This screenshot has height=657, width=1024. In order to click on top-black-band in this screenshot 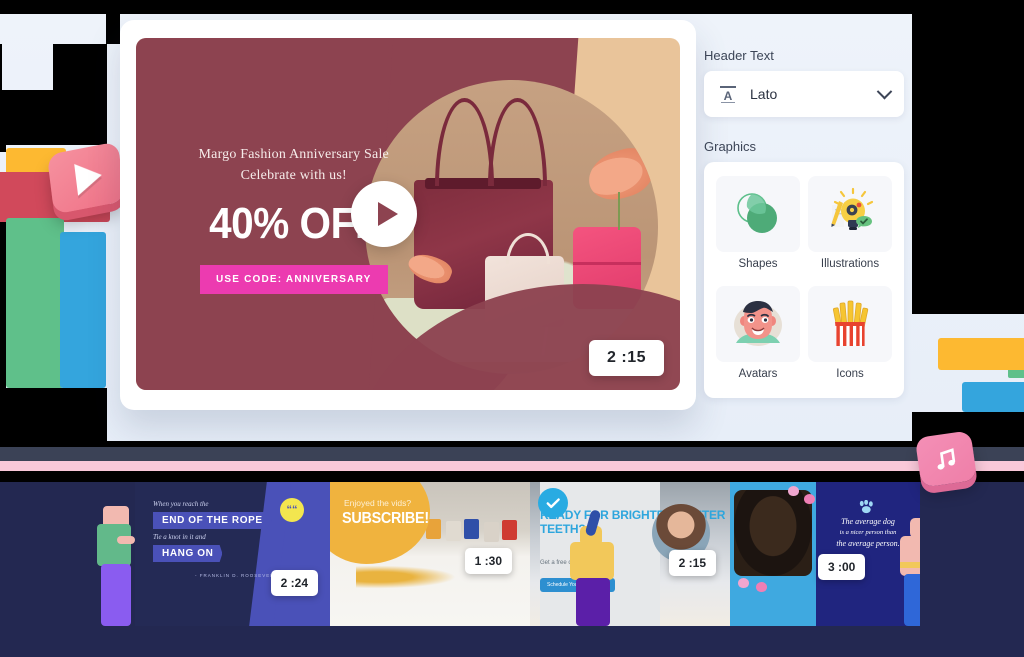, I will do `click(512, 7)`.